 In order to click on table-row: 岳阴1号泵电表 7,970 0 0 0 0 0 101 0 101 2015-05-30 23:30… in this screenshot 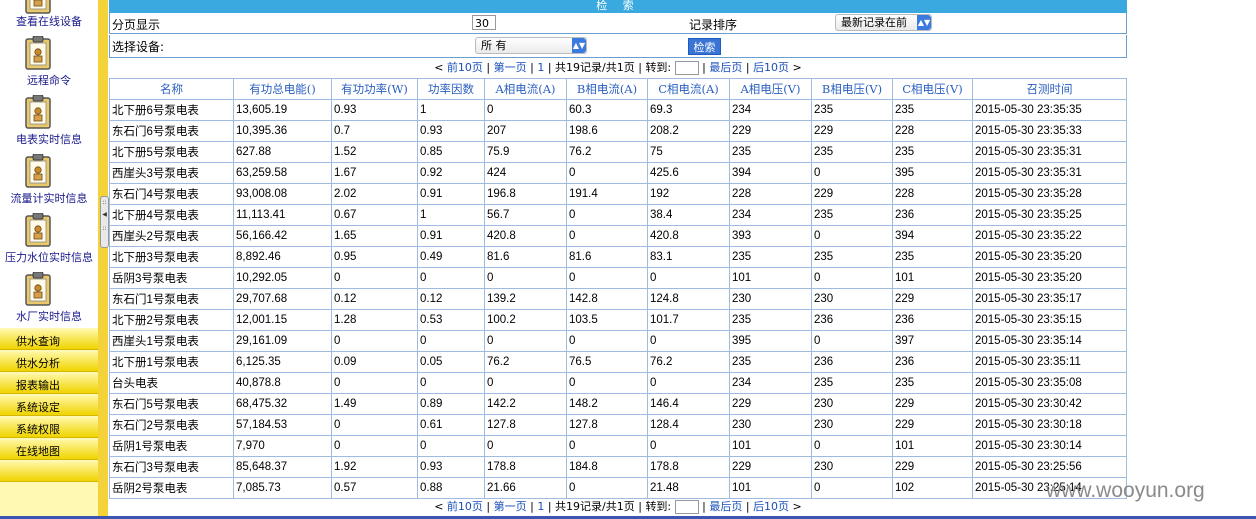, I will do `click(618, 446)`.